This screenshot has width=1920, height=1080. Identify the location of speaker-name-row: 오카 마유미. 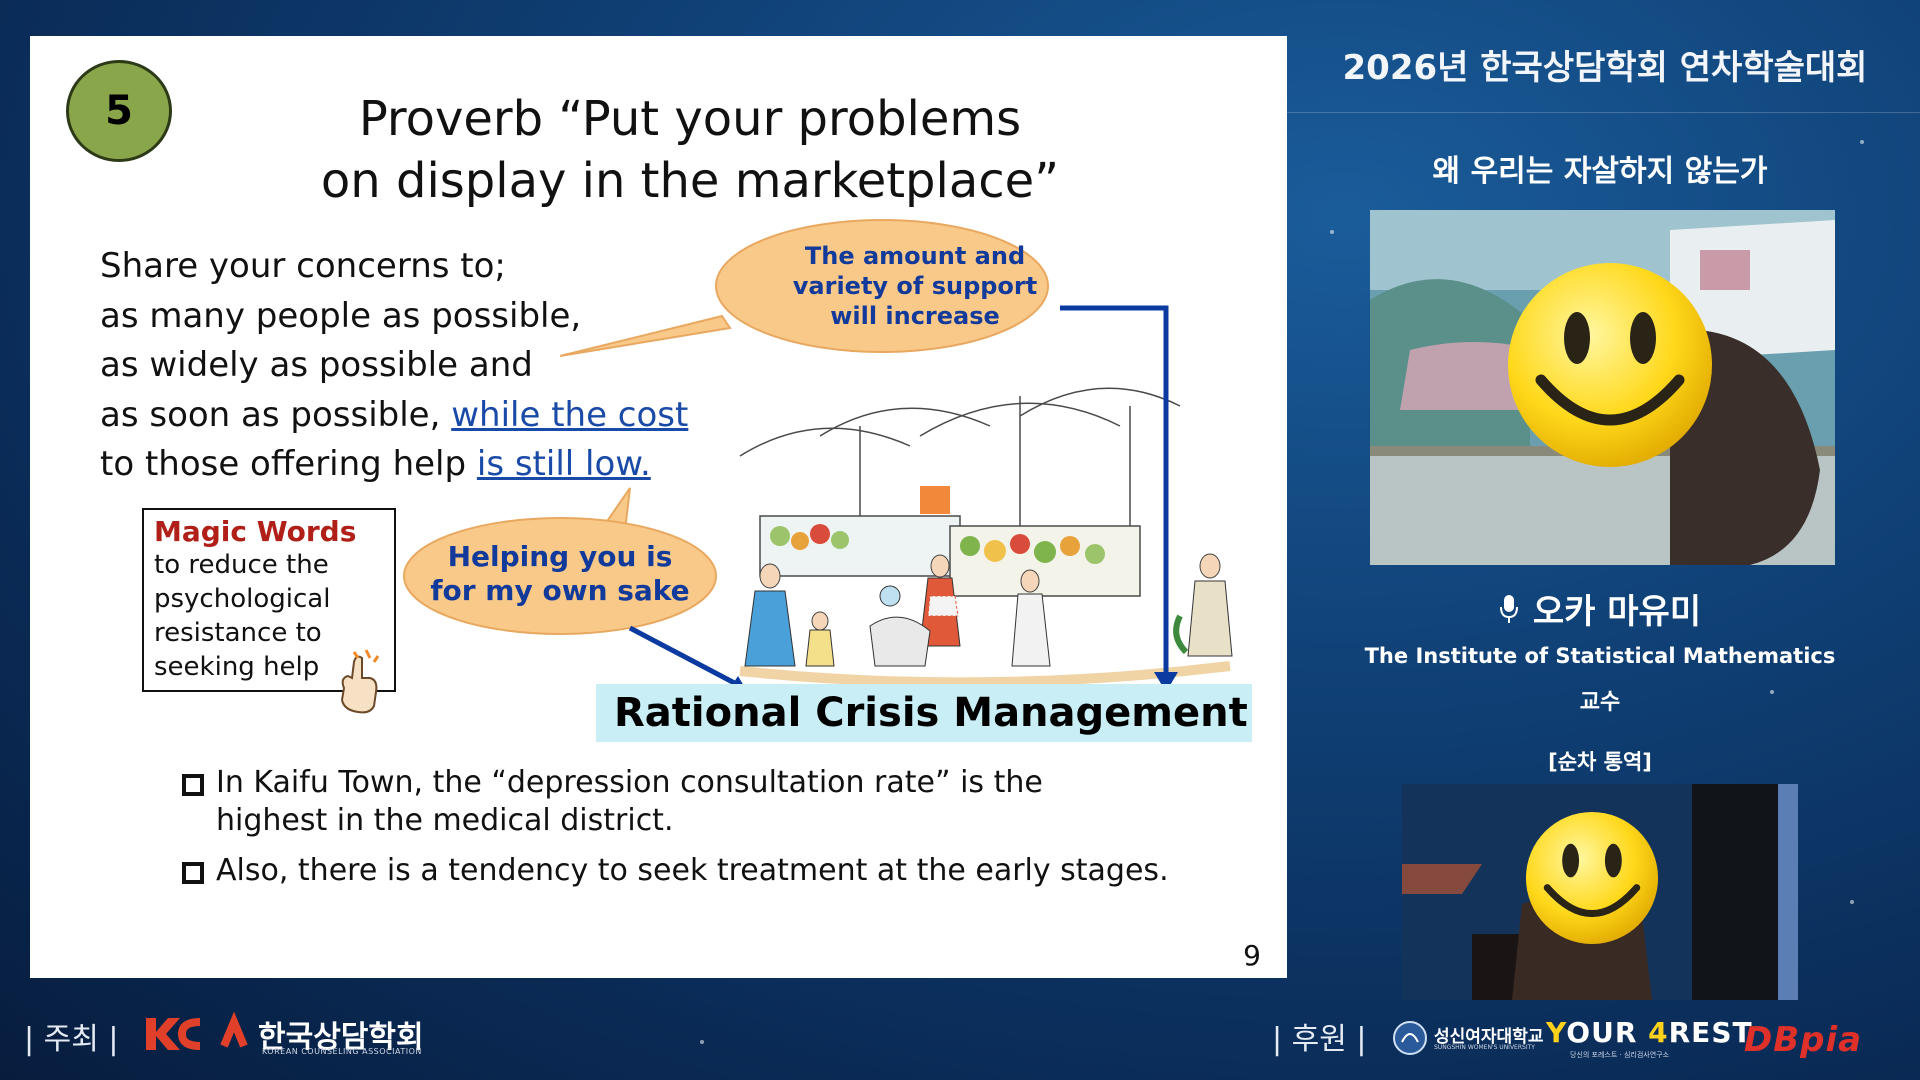
(1600, 608).